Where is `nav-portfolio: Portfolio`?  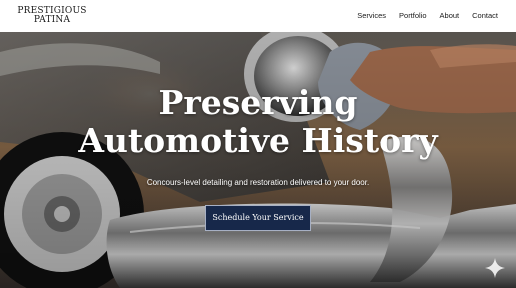
nav-portfolio: Portfolio is located at coordinates (413, 15).